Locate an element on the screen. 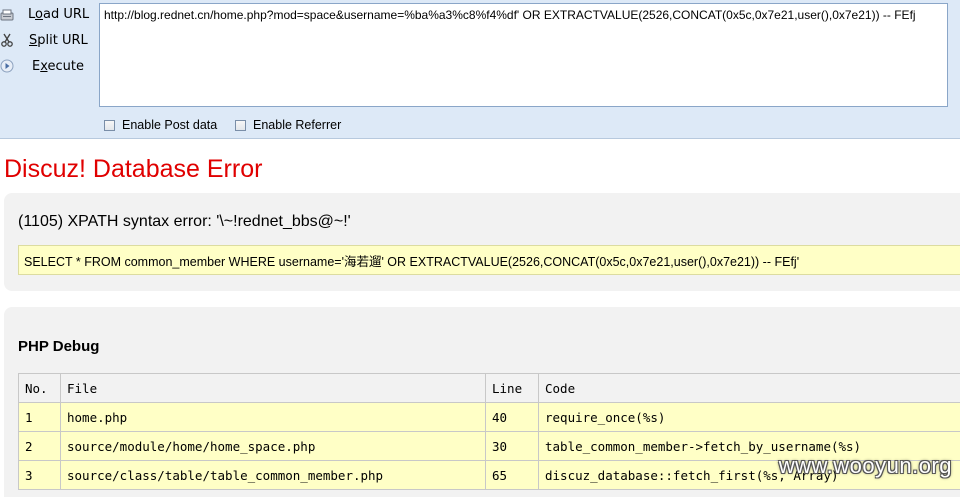 The height and width of the screenshot is (497, 960). split-url-button: Split URL is located at coordinates (45, 41).